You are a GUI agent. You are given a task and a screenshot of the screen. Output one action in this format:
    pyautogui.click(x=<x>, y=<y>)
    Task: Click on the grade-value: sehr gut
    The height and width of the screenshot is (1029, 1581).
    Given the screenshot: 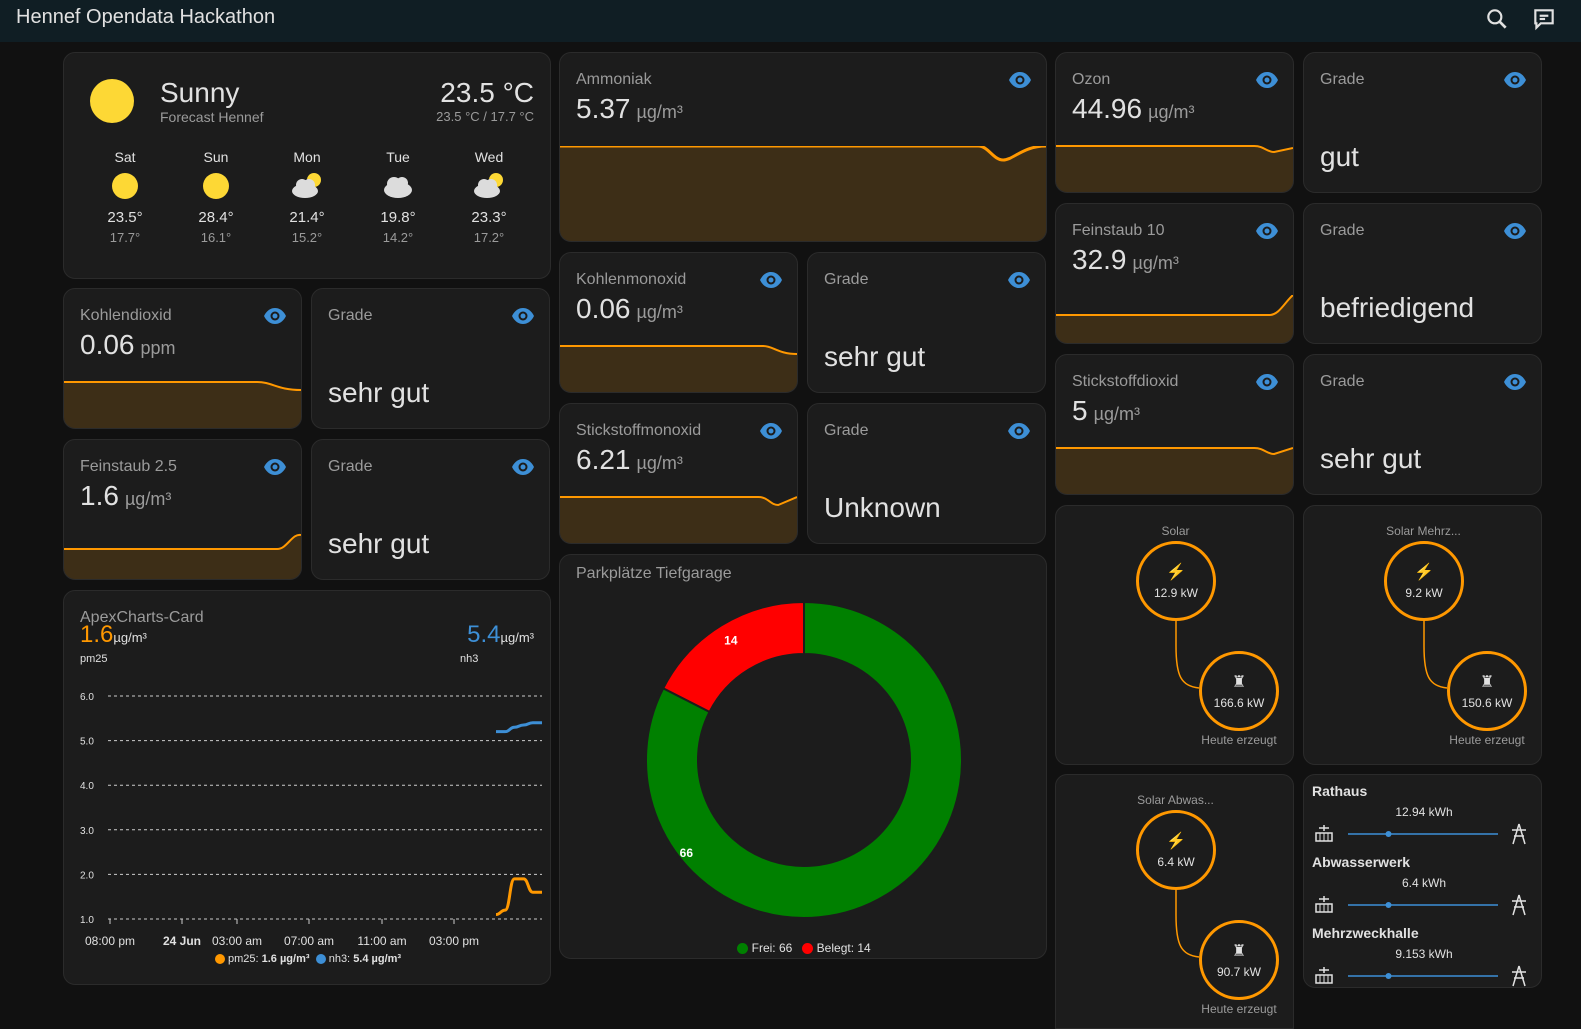 What is the action you would take?
    pyautogui.click(x=379, y=543)
    